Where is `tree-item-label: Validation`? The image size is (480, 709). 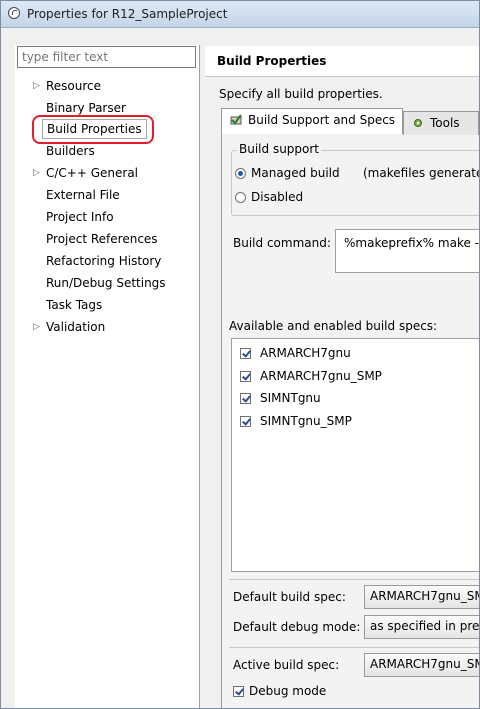 tree-item-label: Validation is located at coordinates (76, 327).